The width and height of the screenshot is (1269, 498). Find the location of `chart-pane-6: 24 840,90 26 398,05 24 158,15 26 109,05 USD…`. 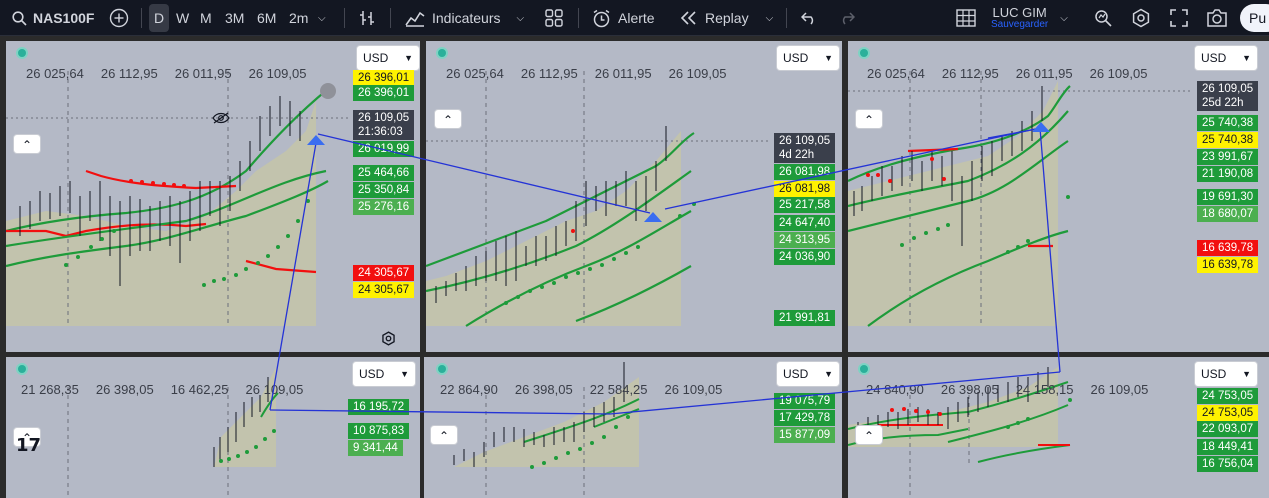

chart-pane-6: 24 840,90 26 398,05 24 158,15 26 109,05 USD… is located at coordinates (1058, 427).